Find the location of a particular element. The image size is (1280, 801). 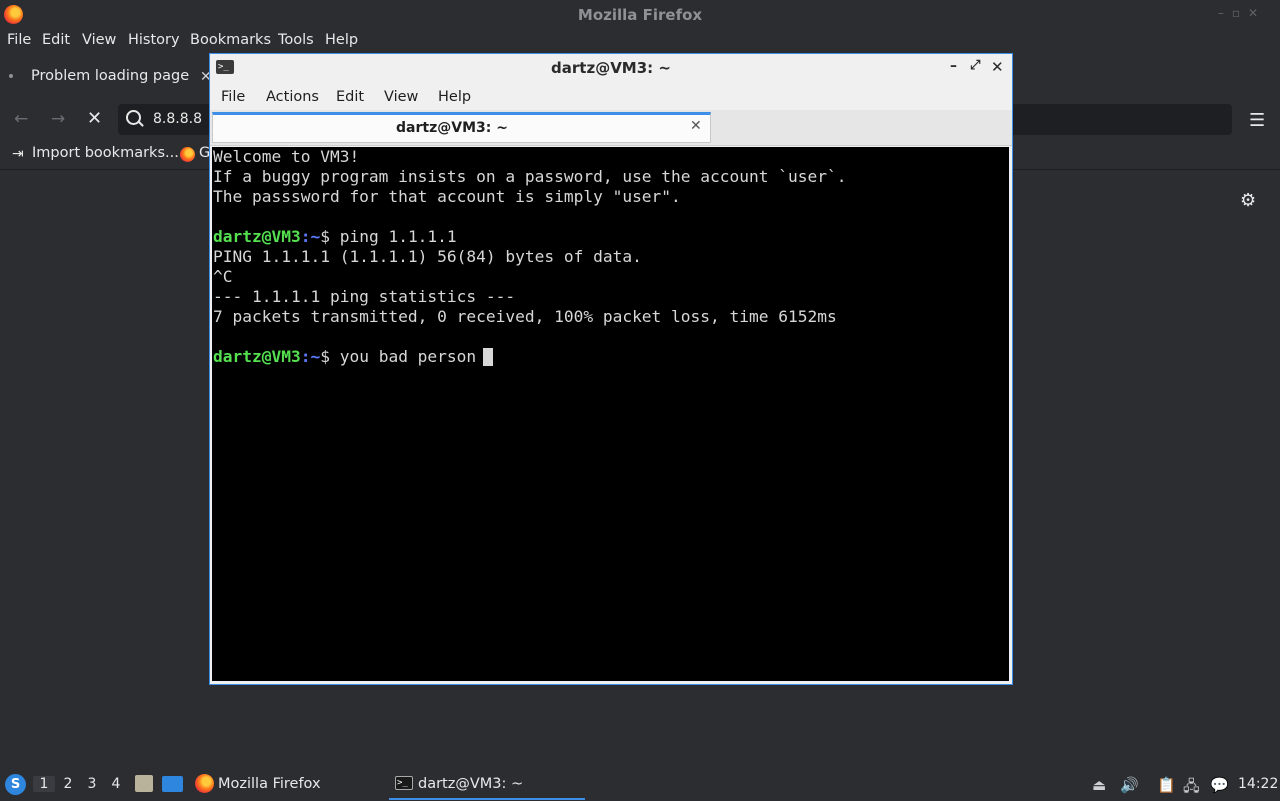

workspace-2: 2 is located at coordinates (68, 784).